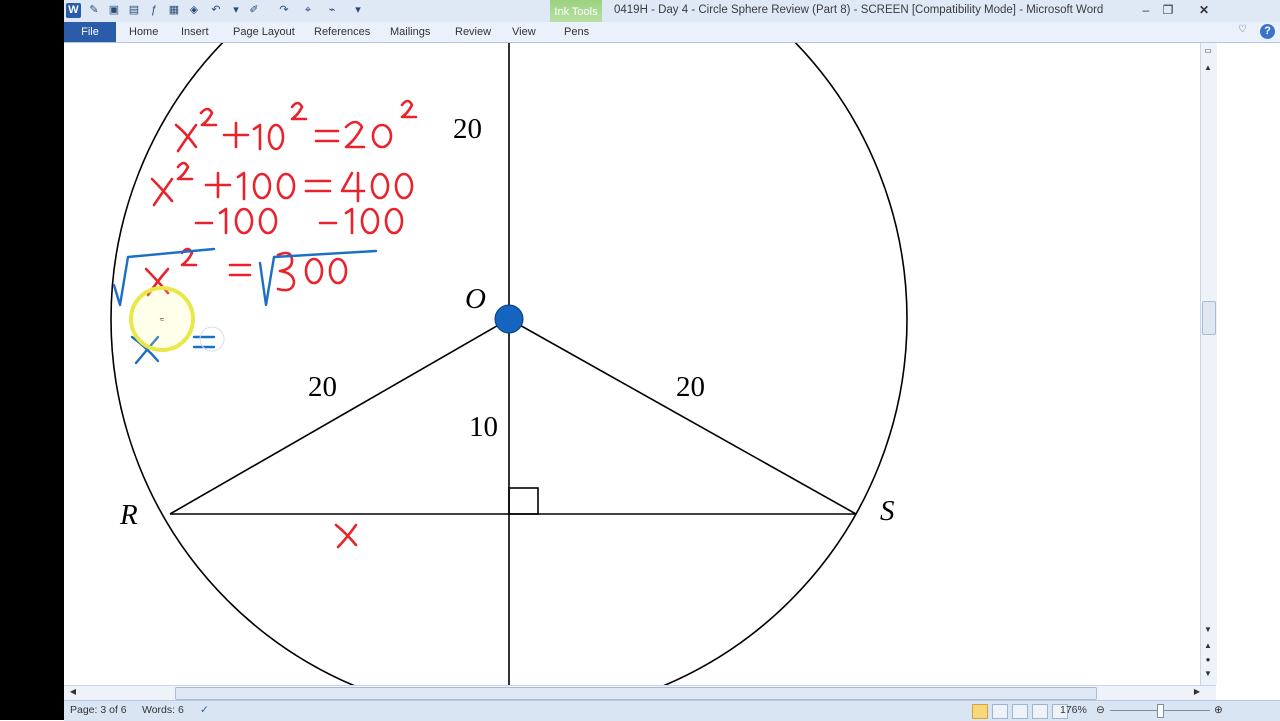  Describe the element at coordinates (339, 416) in the screenshot. I see `radius-or` at that location.